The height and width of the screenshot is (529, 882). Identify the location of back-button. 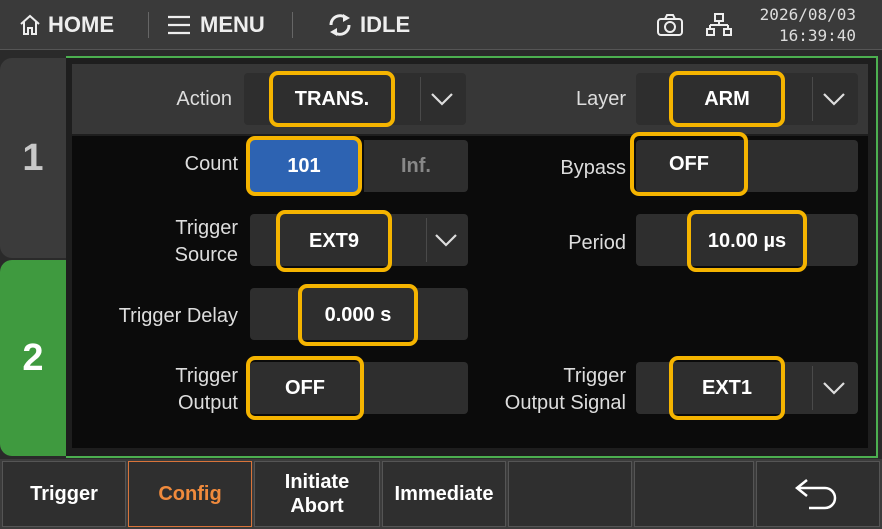
(818, 494).